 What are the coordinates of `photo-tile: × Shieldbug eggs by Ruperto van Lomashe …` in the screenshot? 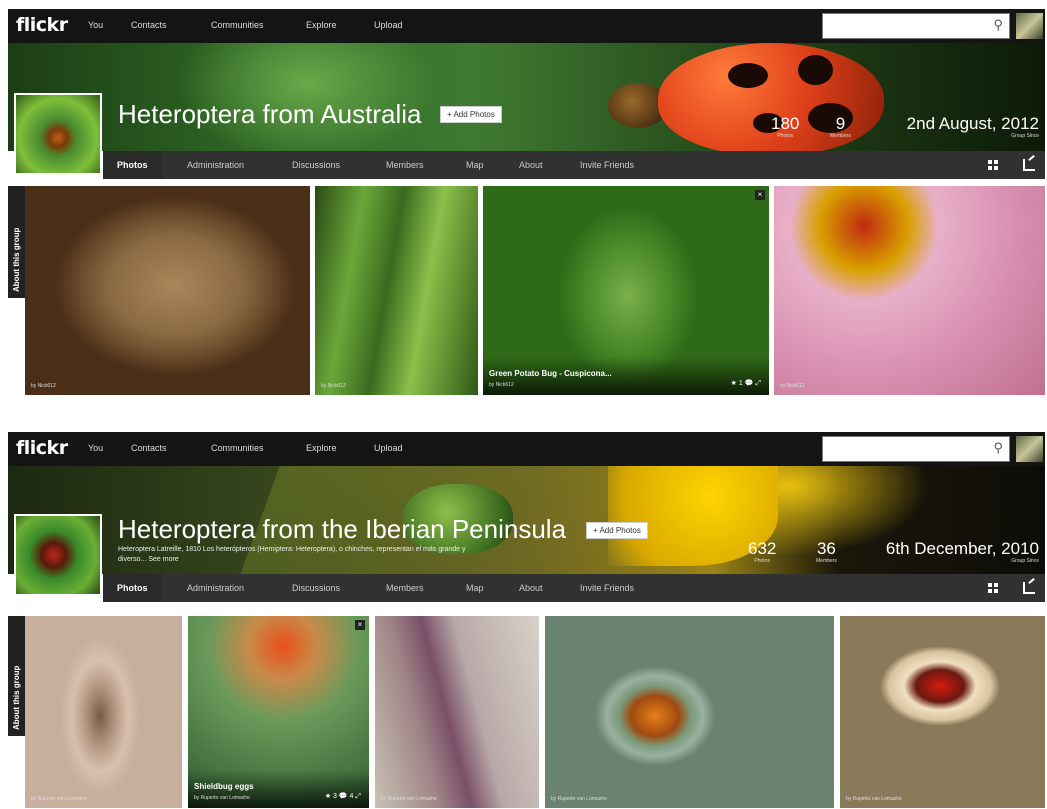 It's located at (278, 712).